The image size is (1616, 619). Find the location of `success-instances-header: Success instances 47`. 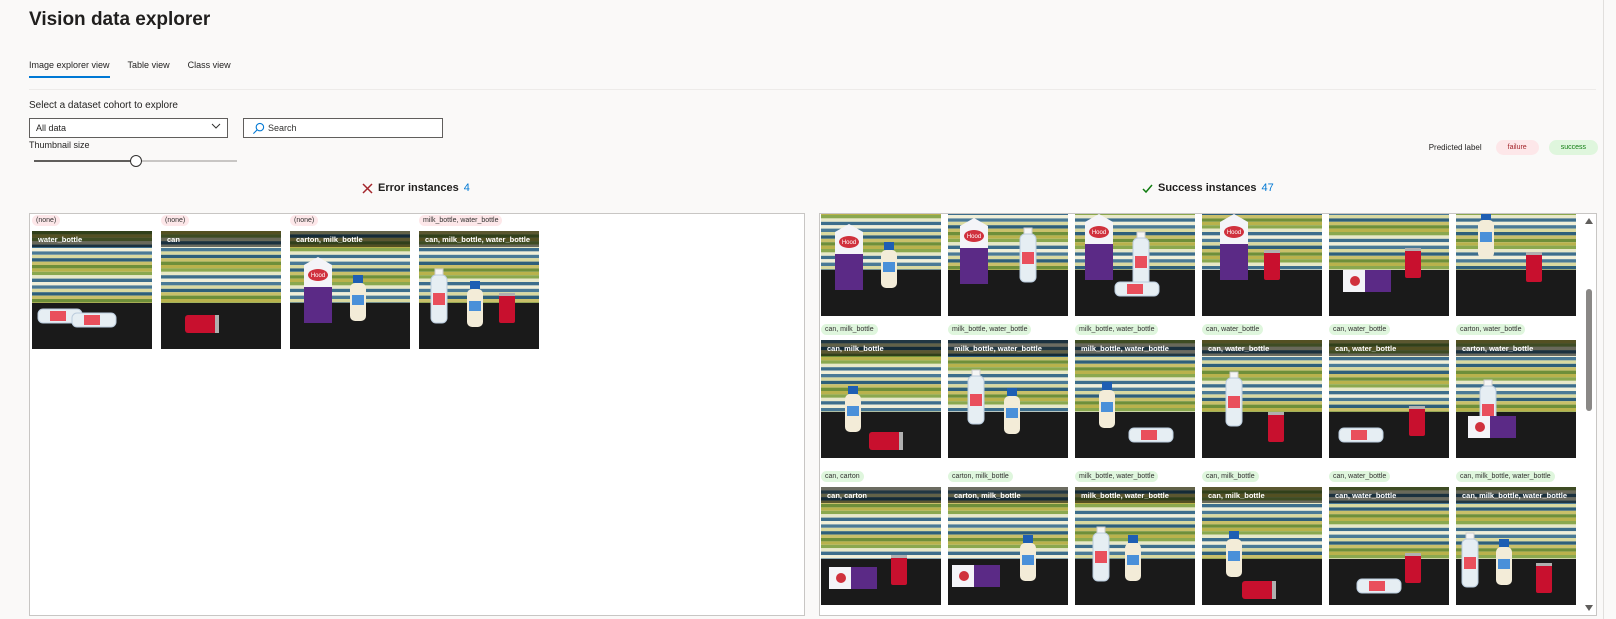

success-instances-header: Success instances 47 is located at coordinates (1208, 188).